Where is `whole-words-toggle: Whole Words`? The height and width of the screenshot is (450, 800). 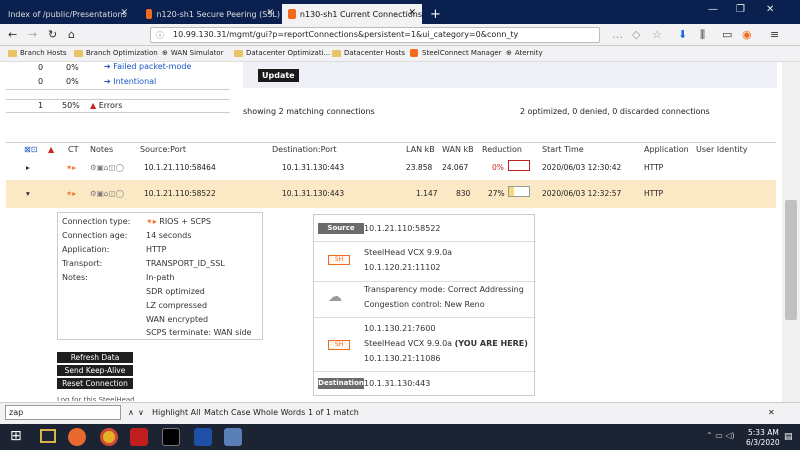 whole-words-toggle: Whole Words is located at coordinates (279, 412).